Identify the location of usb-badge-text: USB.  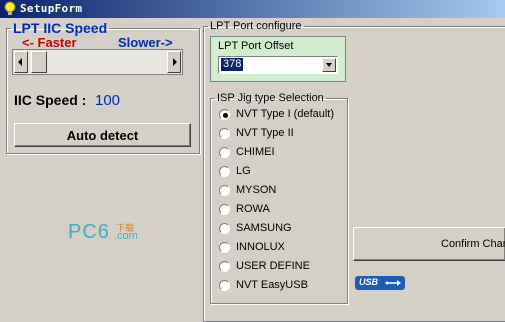
(369, 282).